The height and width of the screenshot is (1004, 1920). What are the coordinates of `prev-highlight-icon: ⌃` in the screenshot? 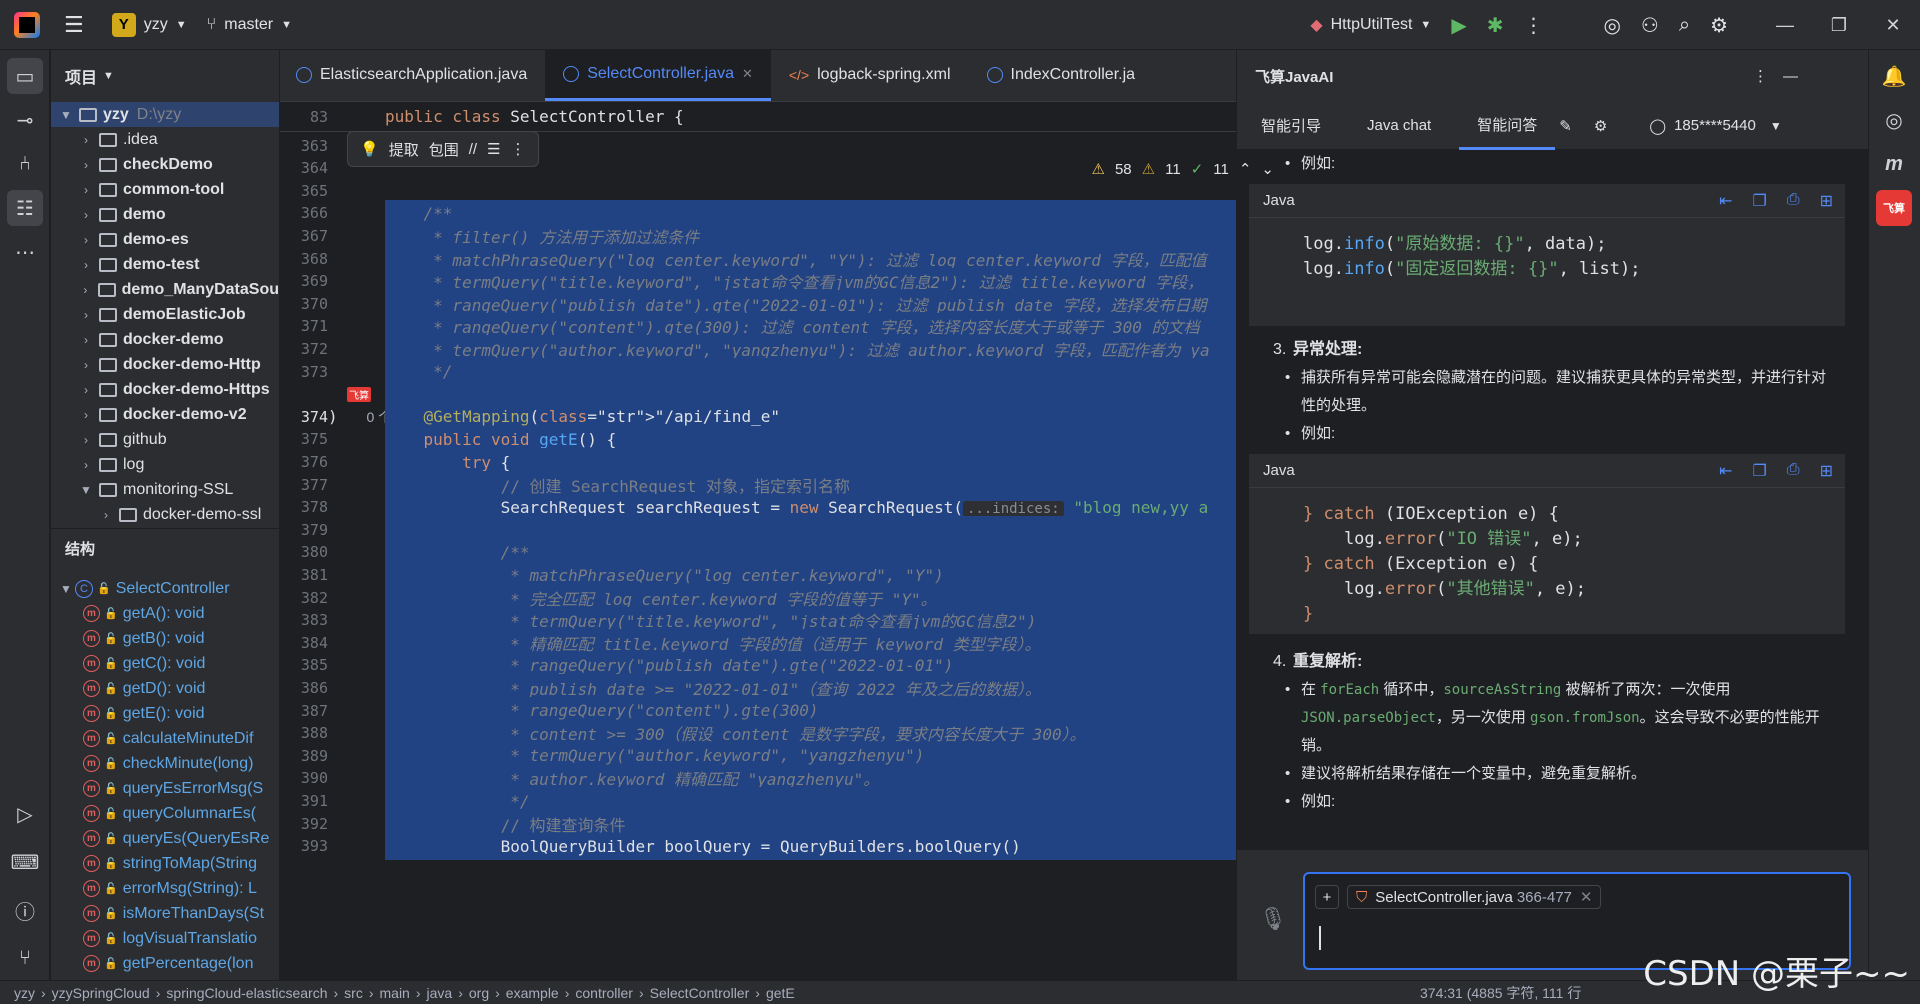 It's located at (1245, 169).